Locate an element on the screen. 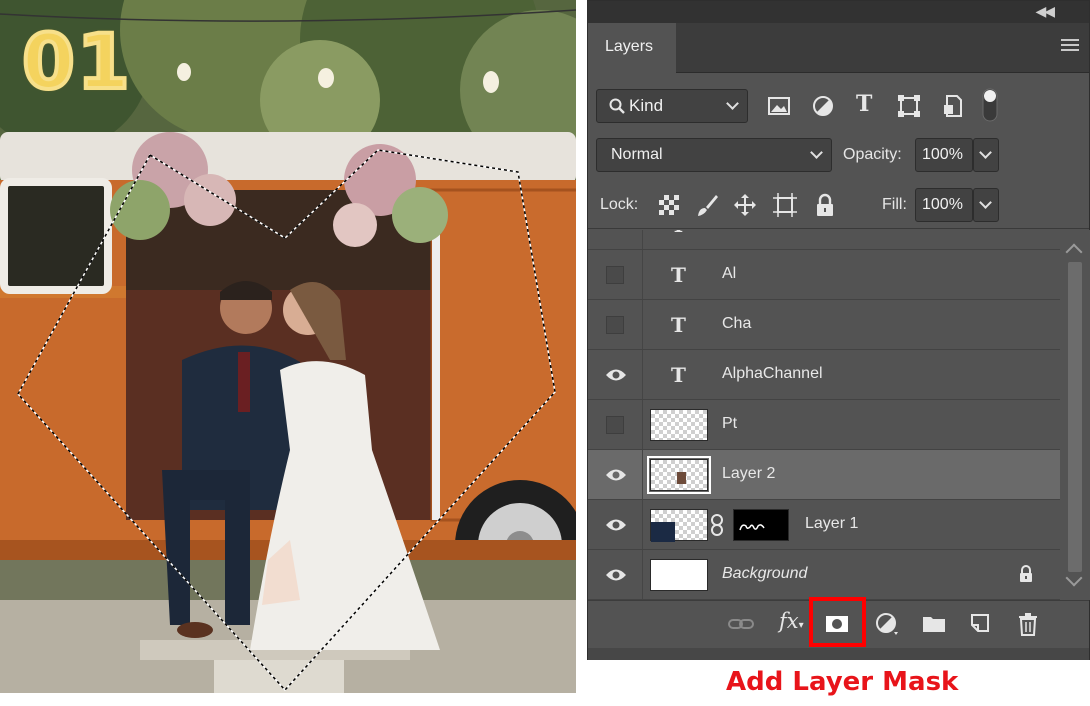  layer-row-background: Background is located at coordinates (824, 575).